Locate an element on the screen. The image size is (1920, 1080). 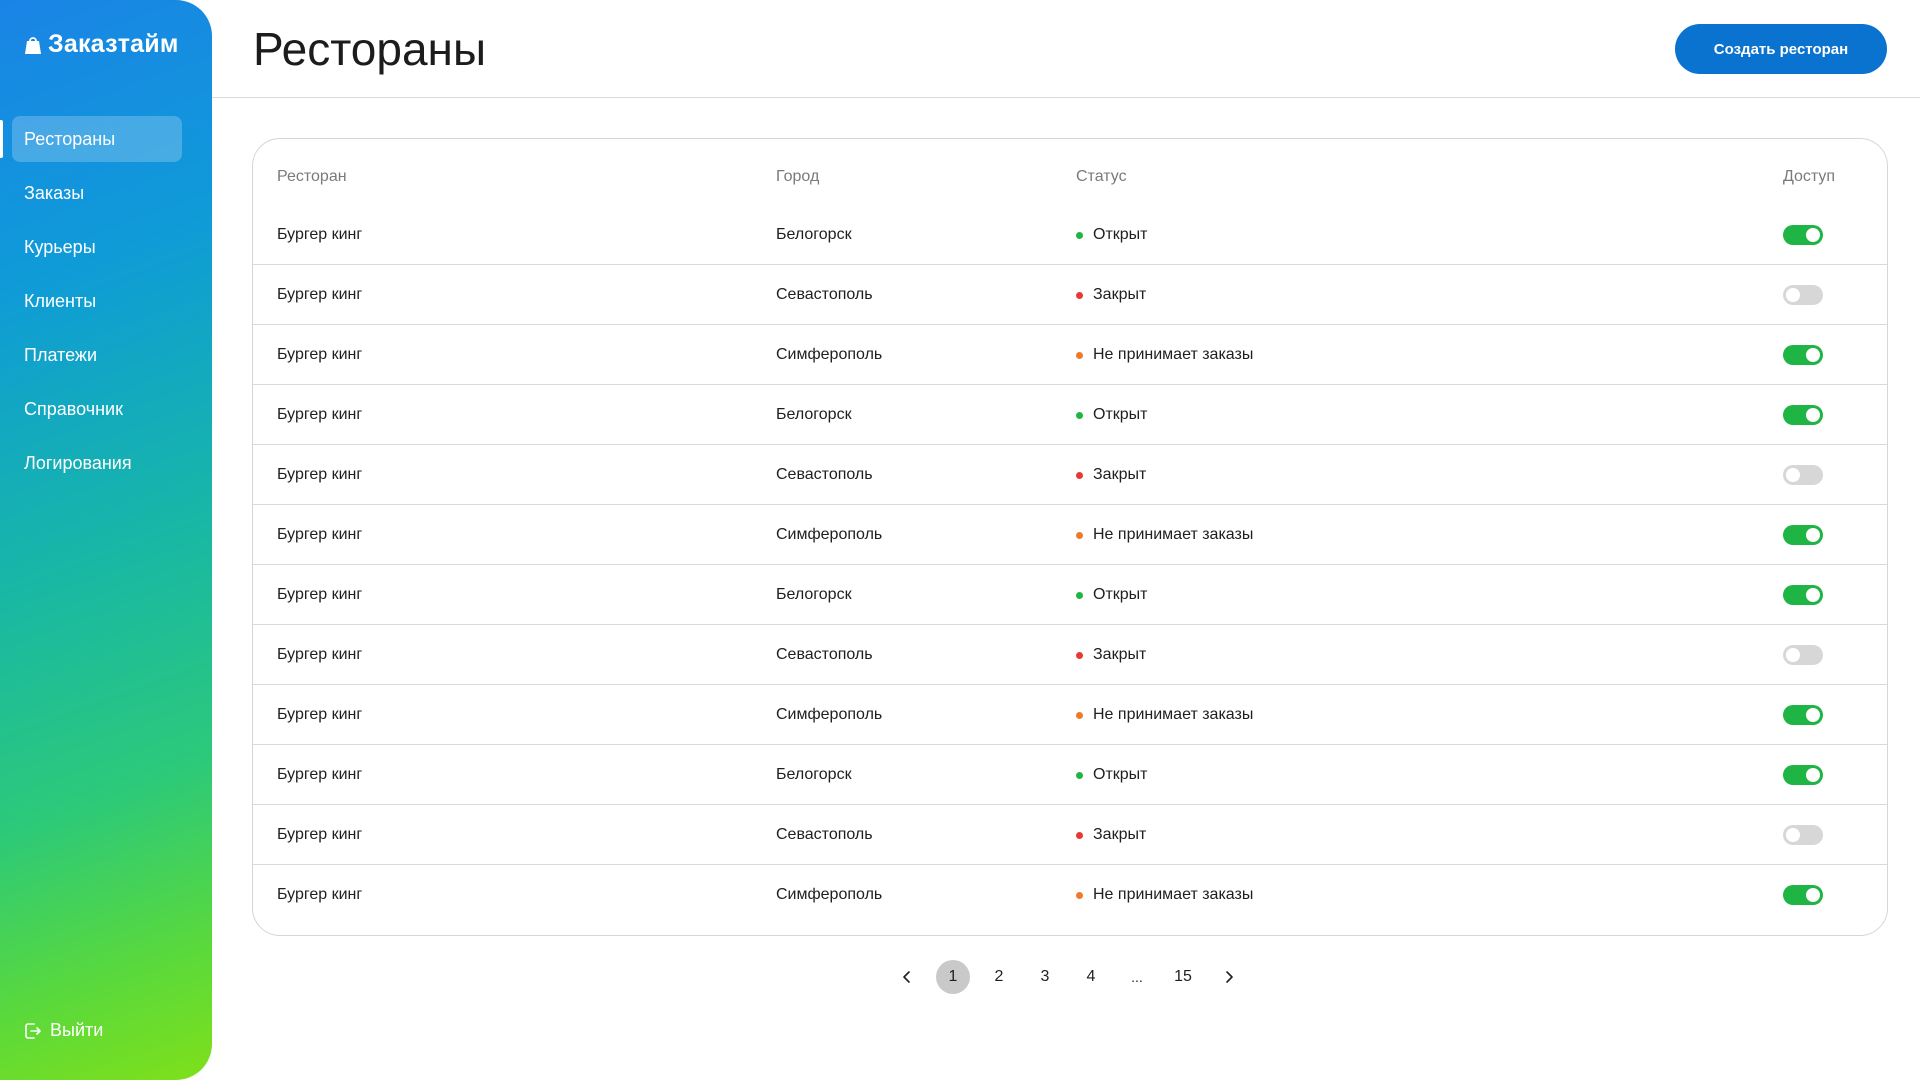
page-button-1: 1 is located at coordinates (953, 977).